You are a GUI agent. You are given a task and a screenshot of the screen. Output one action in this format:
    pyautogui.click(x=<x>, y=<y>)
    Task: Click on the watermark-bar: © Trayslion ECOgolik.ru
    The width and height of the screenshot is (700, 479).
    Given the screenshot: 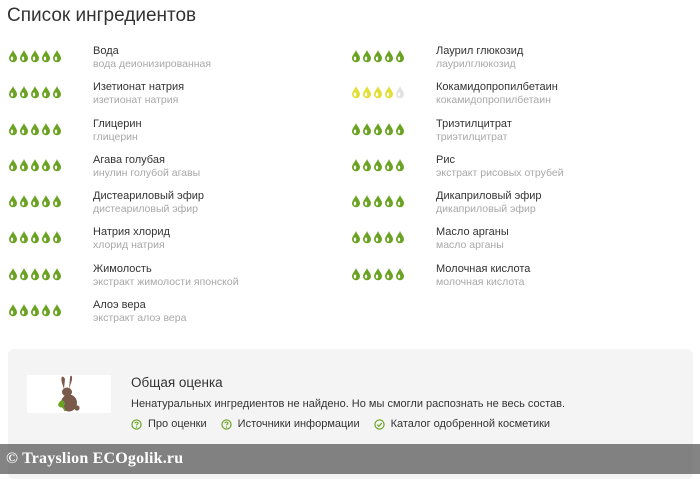 What is the action you would take?
    pyautogui.click(x=350, y=459)
    